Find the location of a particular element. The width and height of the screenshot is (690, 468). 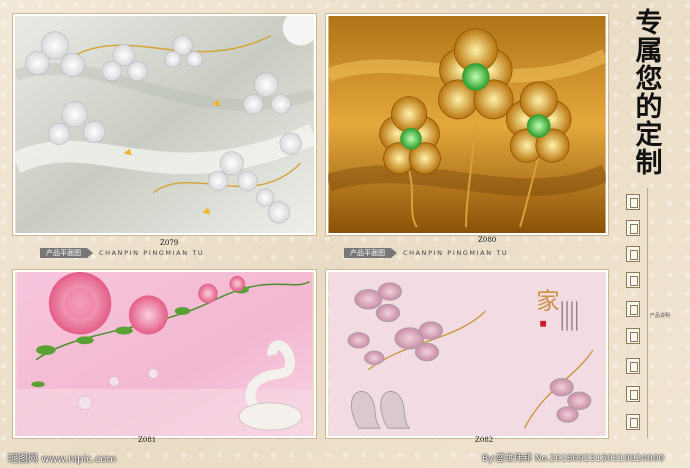

side-note: 产品说明 is located at coordinates (660, 316).